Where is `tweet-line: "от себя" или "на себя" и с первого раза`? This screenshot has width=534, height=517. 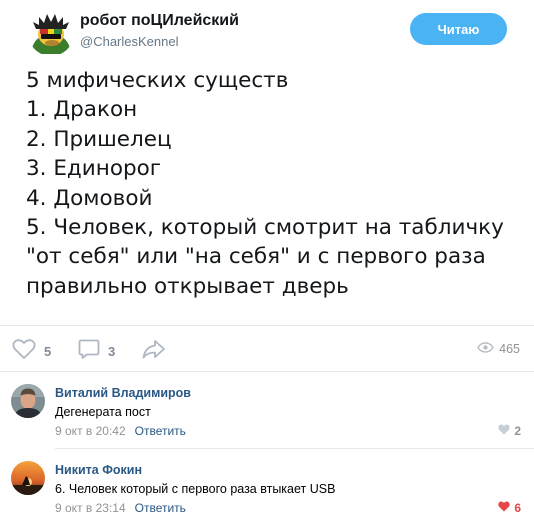 tweet-line: "от себя" или "на себя" и с первого раза is located at coordinates (256, 257).